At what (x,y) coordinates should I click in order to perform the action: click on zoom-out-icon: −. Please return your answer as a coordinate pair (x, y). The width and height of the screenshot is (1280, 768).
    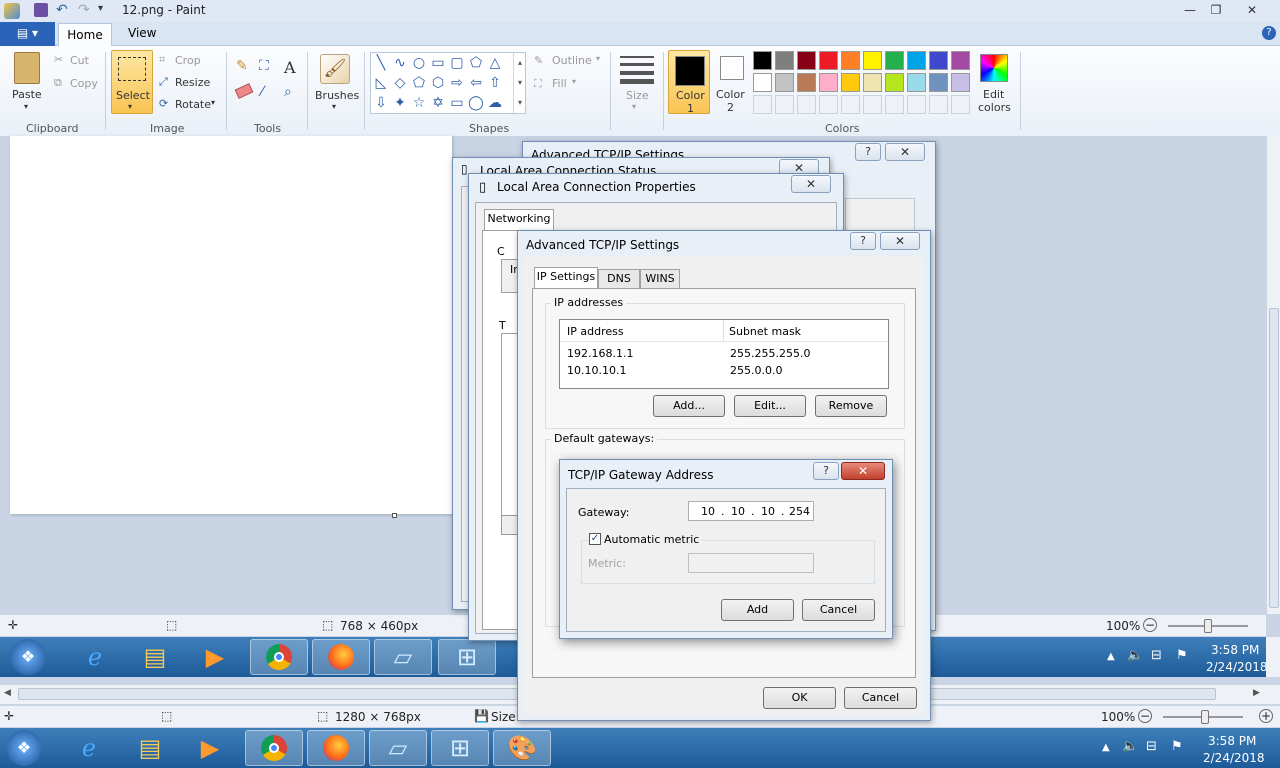
    Looking at the image, I should click on (1150, 625).